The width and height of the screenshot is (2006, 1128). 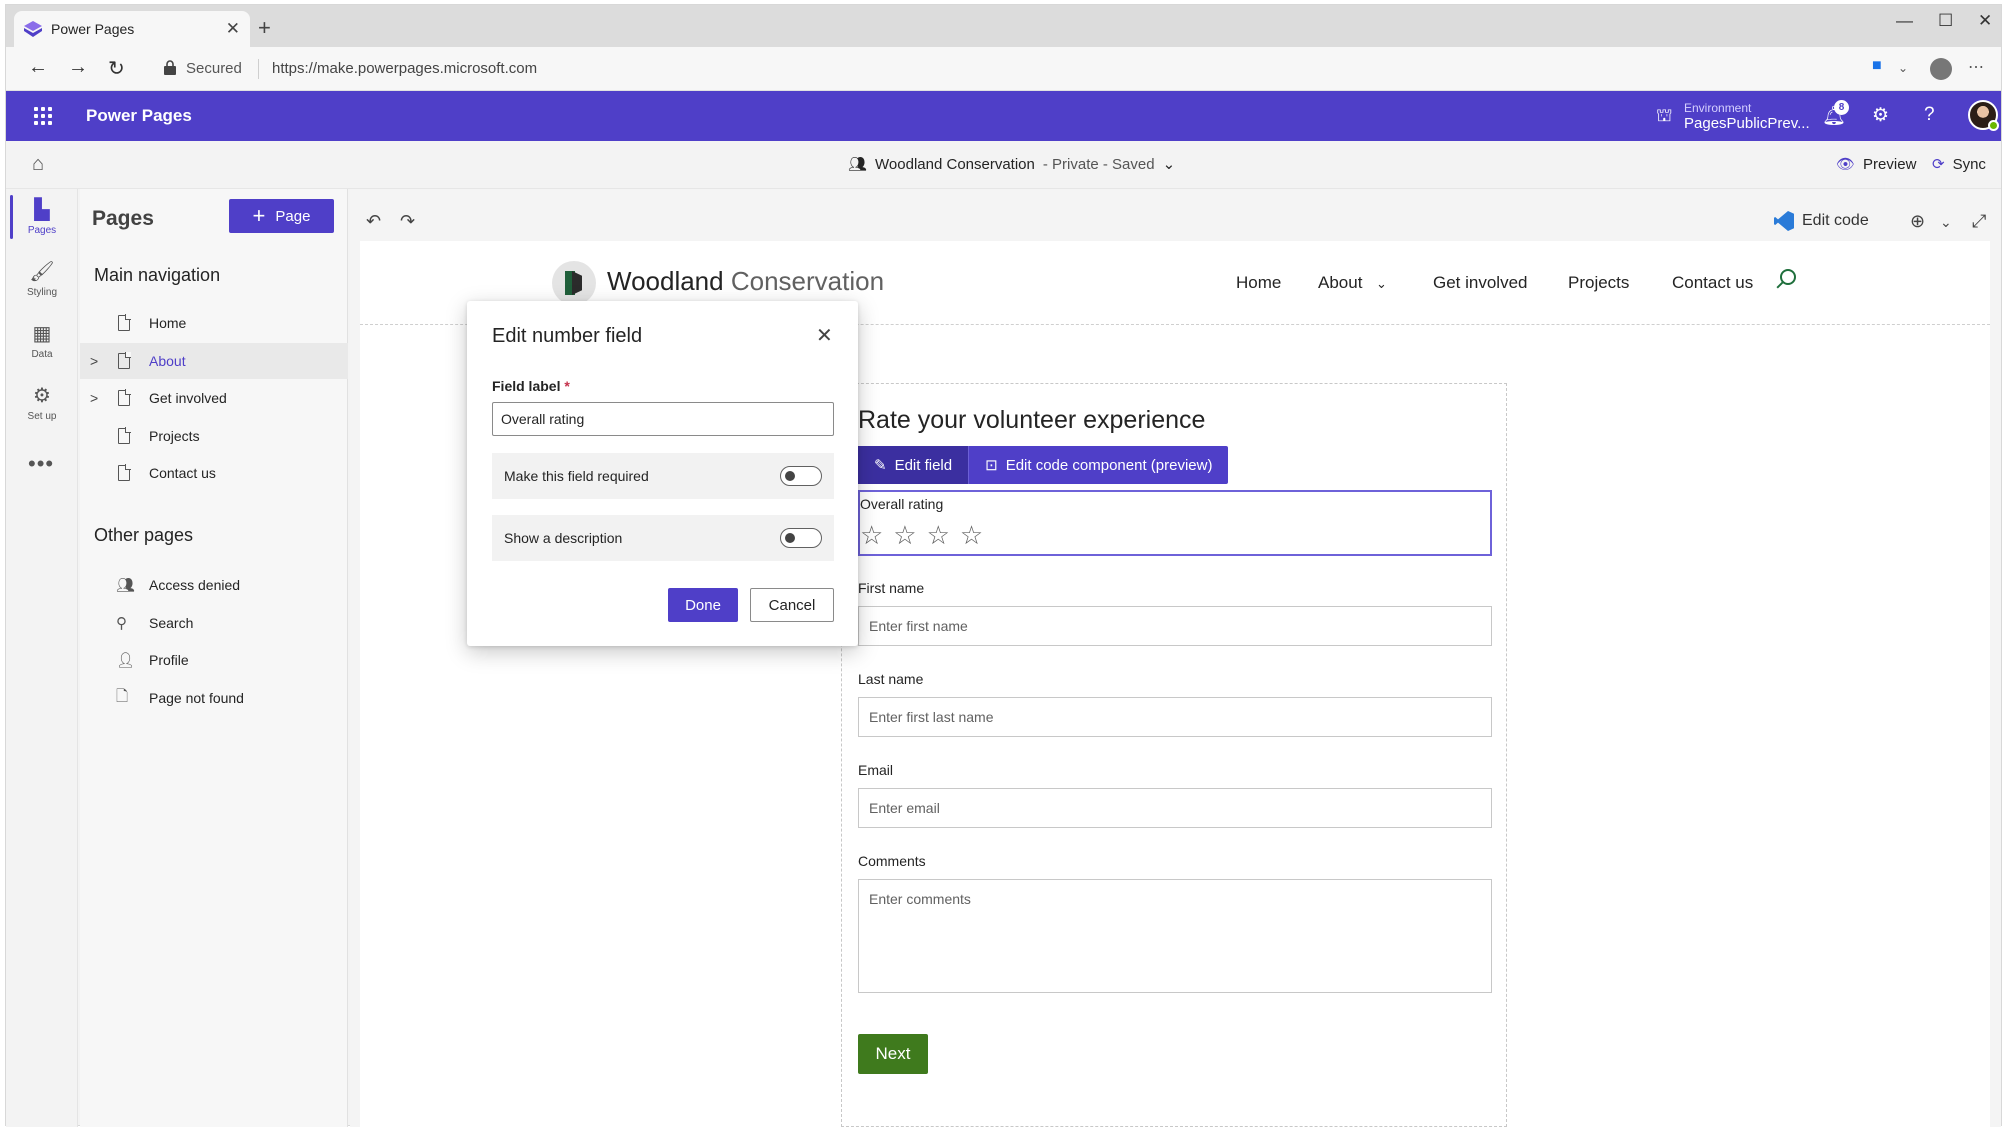 I want to click on search-icon, so click(x=1788, y=277).